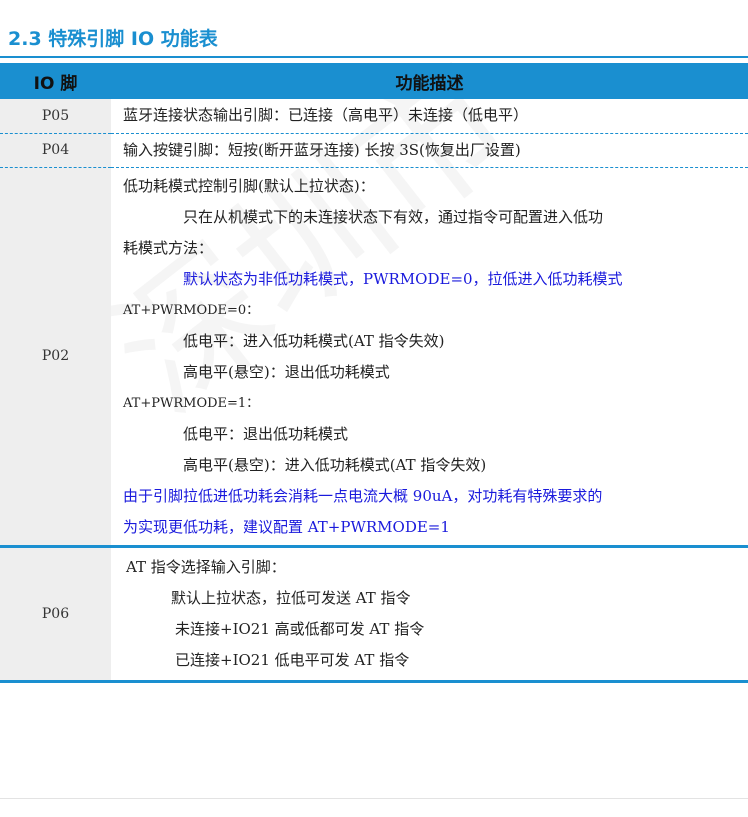 The height and width of the screenshot is (817, 748). I want to click on desc-line: 高电平(悬空)：进入低功耗模式(AT 指令失效), so click(335, 464).